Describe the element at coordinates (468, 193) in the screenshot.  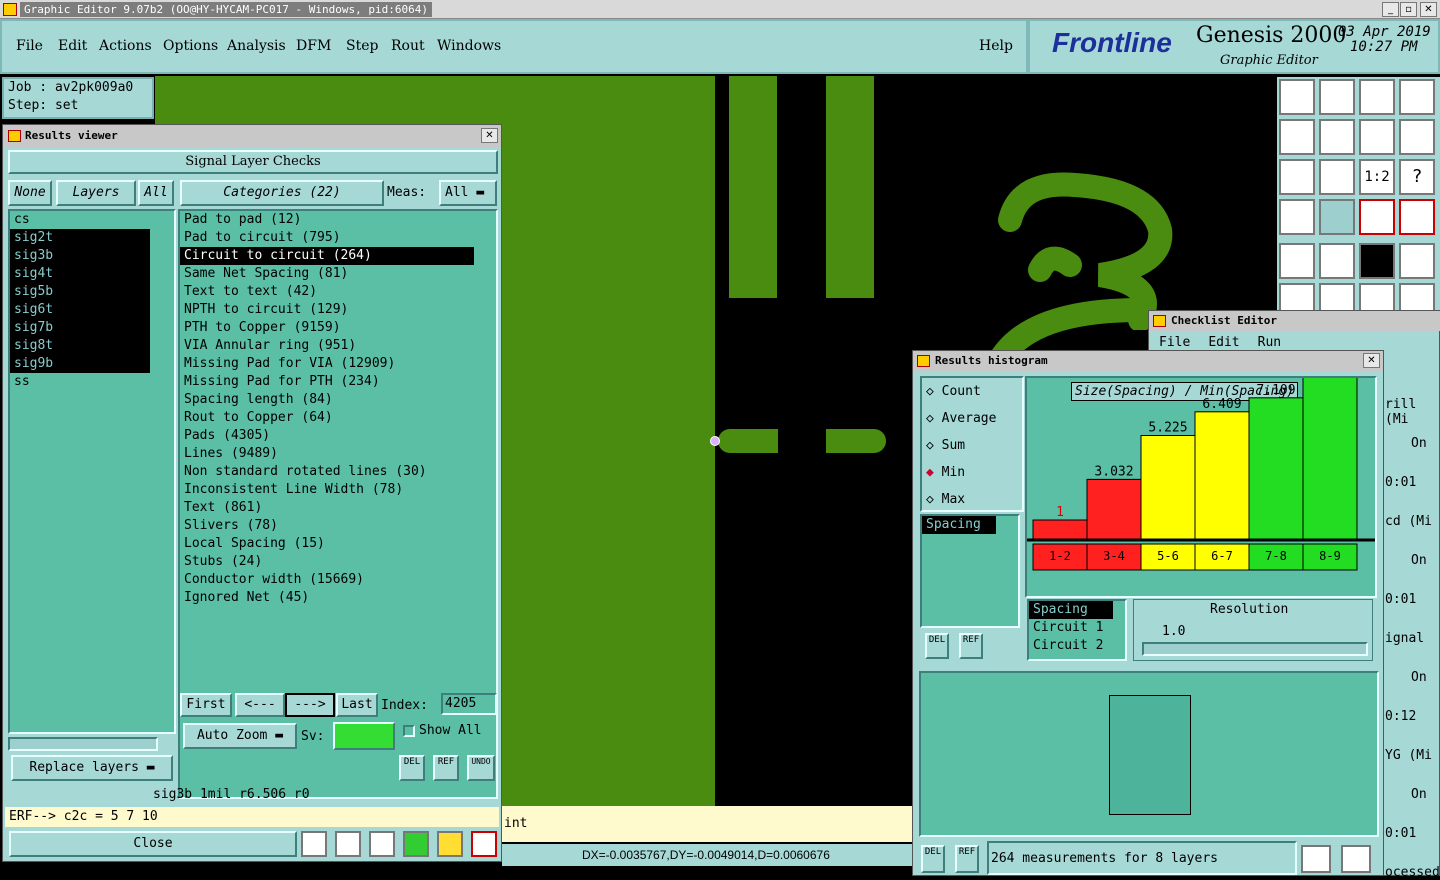
I see `meas-dropdown: All ▬` at that location.